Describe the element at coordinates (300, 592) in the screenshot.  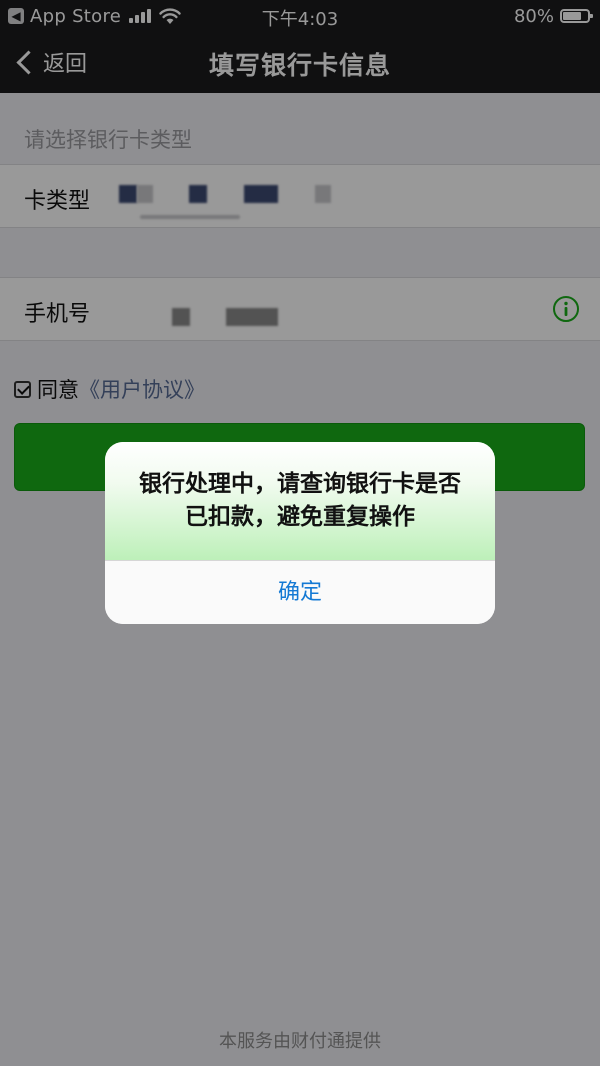
I see `alert-confirm-button: 确定` at that location.